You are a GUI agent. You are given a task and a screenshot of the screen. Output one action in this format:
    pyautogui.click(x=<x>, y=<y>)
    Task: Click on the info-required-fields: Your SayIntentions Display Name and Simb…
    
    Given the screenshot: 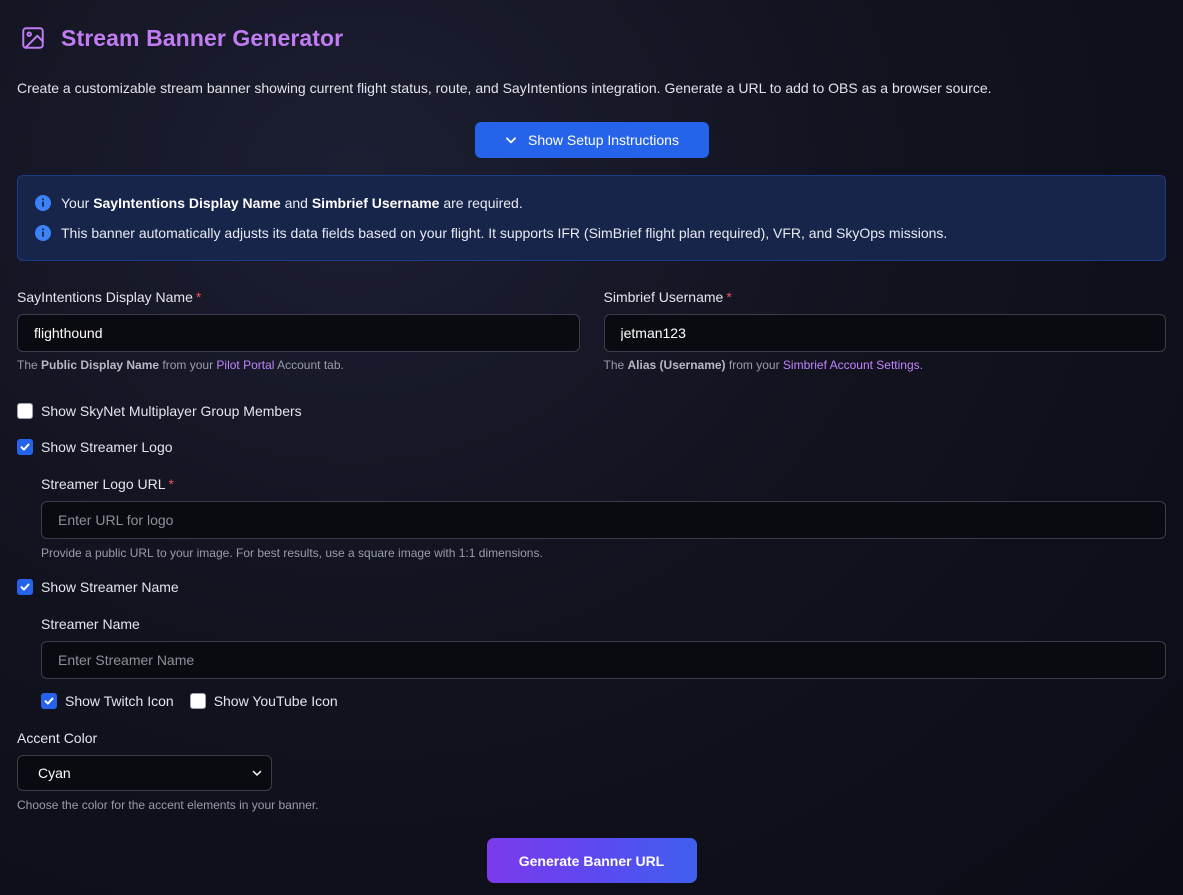 What is the action you would take?
    pyautogui.click(x=591, y=203)
    